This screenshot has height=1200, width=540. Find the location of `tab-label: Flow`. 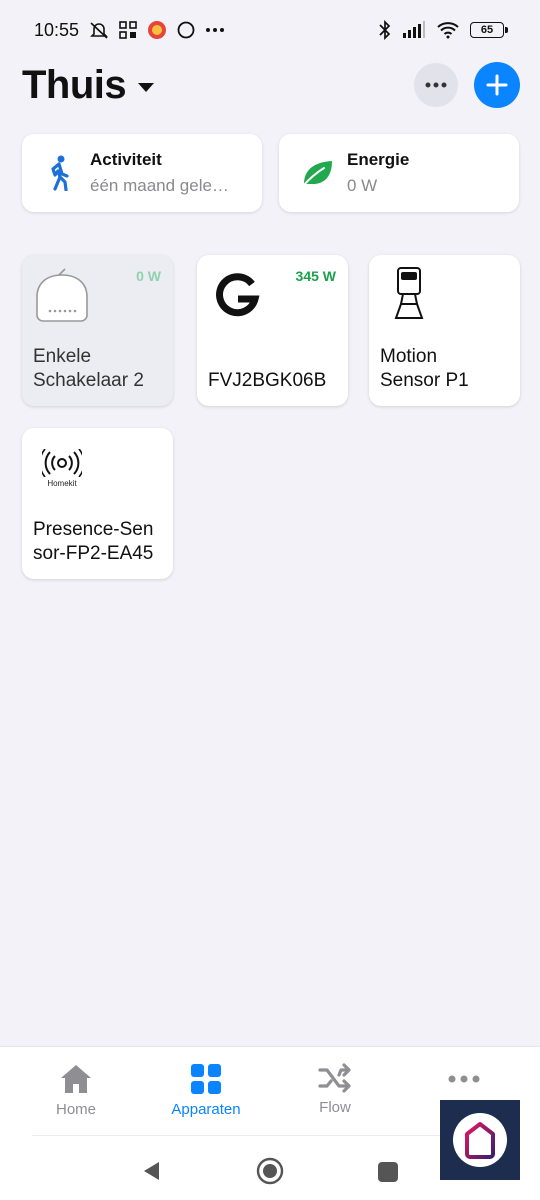

tab-label: Flow is located at coordinates (335, 1107).